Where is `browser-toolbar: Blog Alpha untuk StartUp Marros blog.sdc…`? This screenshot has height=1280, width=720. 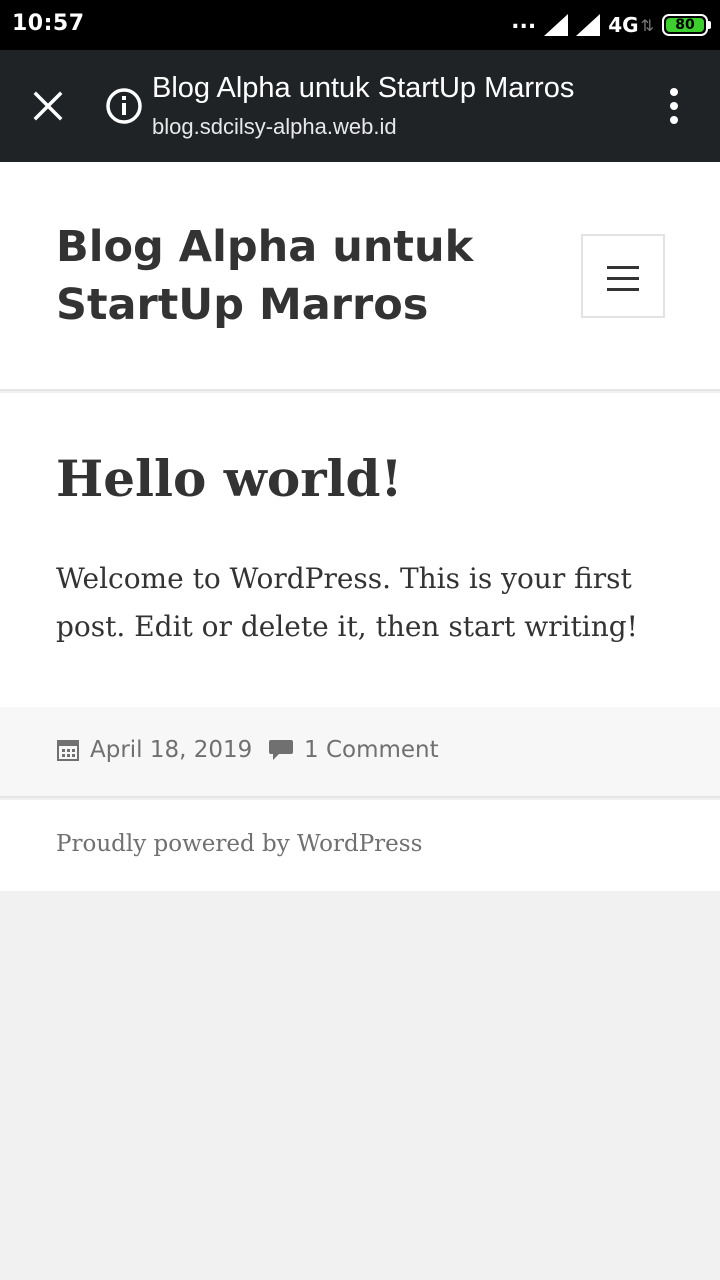 browser-toolbar: Blog Alpha untuk StartUp Marros blog.sdc… is located at coordinates (360, 106).